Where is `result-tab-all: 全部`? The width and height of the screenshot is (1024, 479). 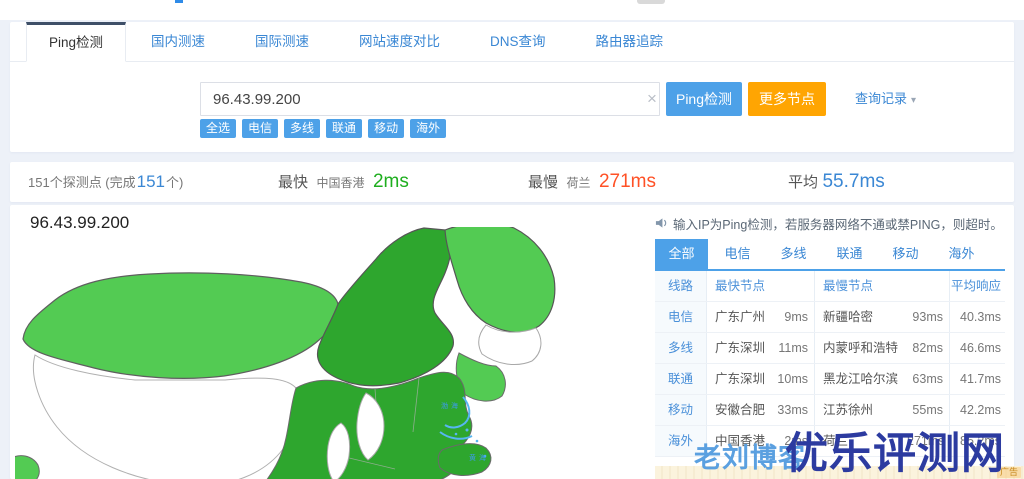 result-tab-all: 全部 is located at coordinates (681, 254).